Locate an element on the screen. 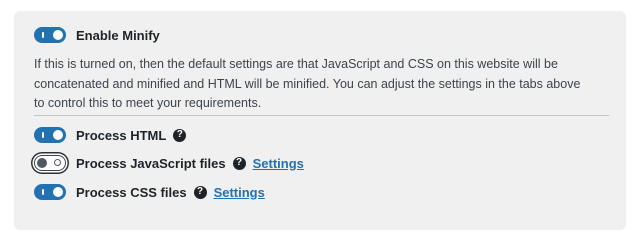 This screenshot has height=246, width=640. process-css-settings-link: Settings is located at coordinates (239, 192).